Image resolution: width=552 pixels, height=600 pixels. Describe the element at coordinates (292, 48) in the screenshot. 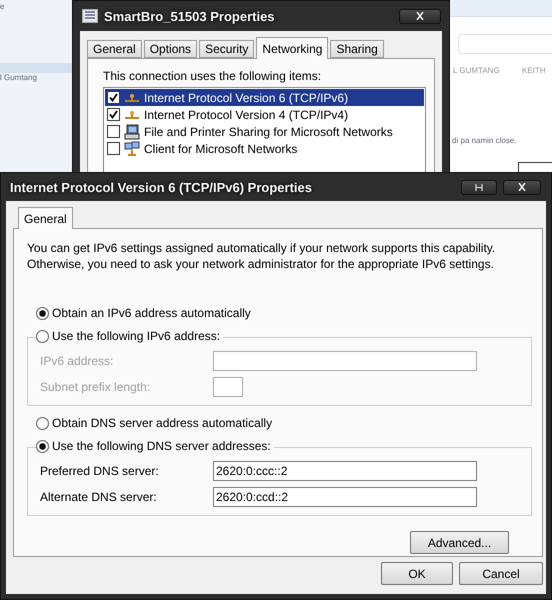

I see `tab: Networking` at that location.